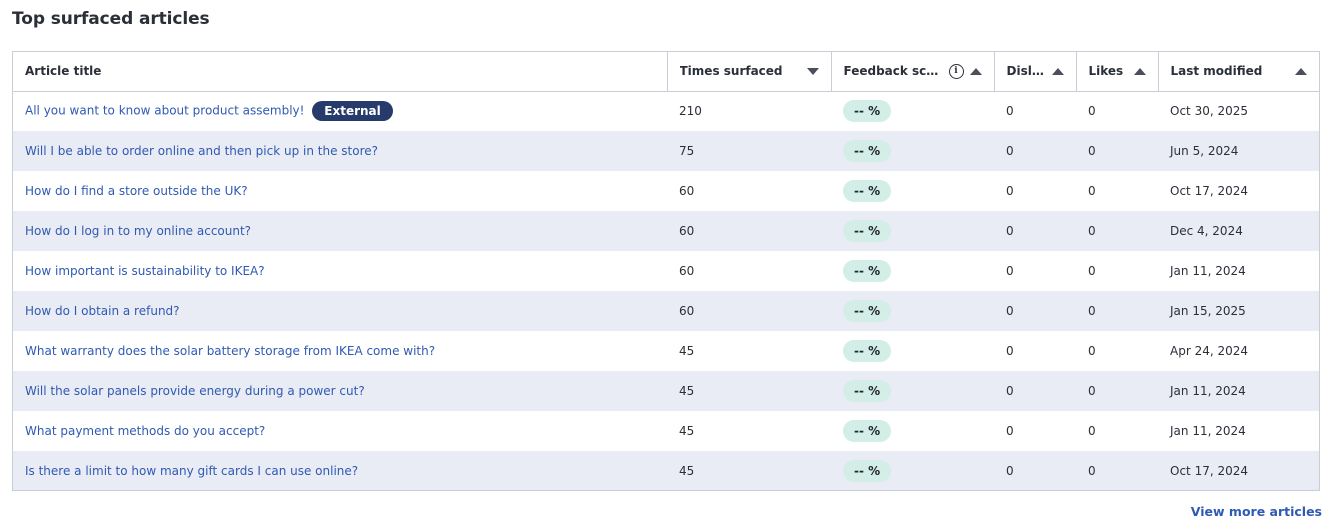 The width and height of the screenshot is (1330, 530). Describe the element at coordinates (340, 271) in the screenshot. I see `article-title-cell: How important is sustainability to IKEA?` at that location.